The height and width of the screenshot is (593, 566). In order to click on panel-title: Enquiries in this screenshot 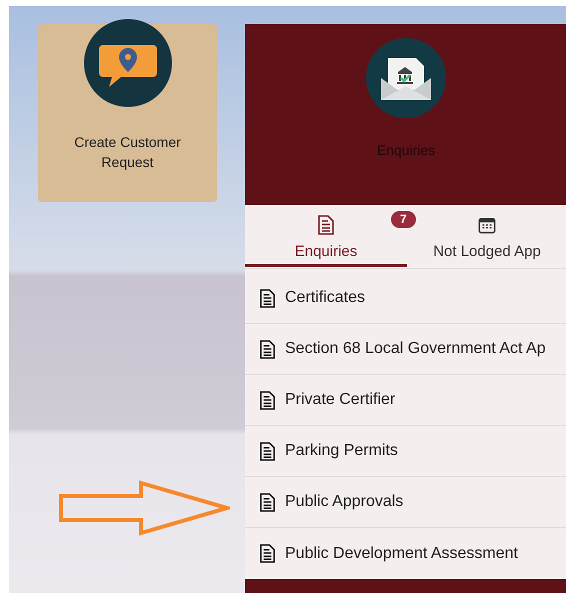, I will do `click(406, 150)`.